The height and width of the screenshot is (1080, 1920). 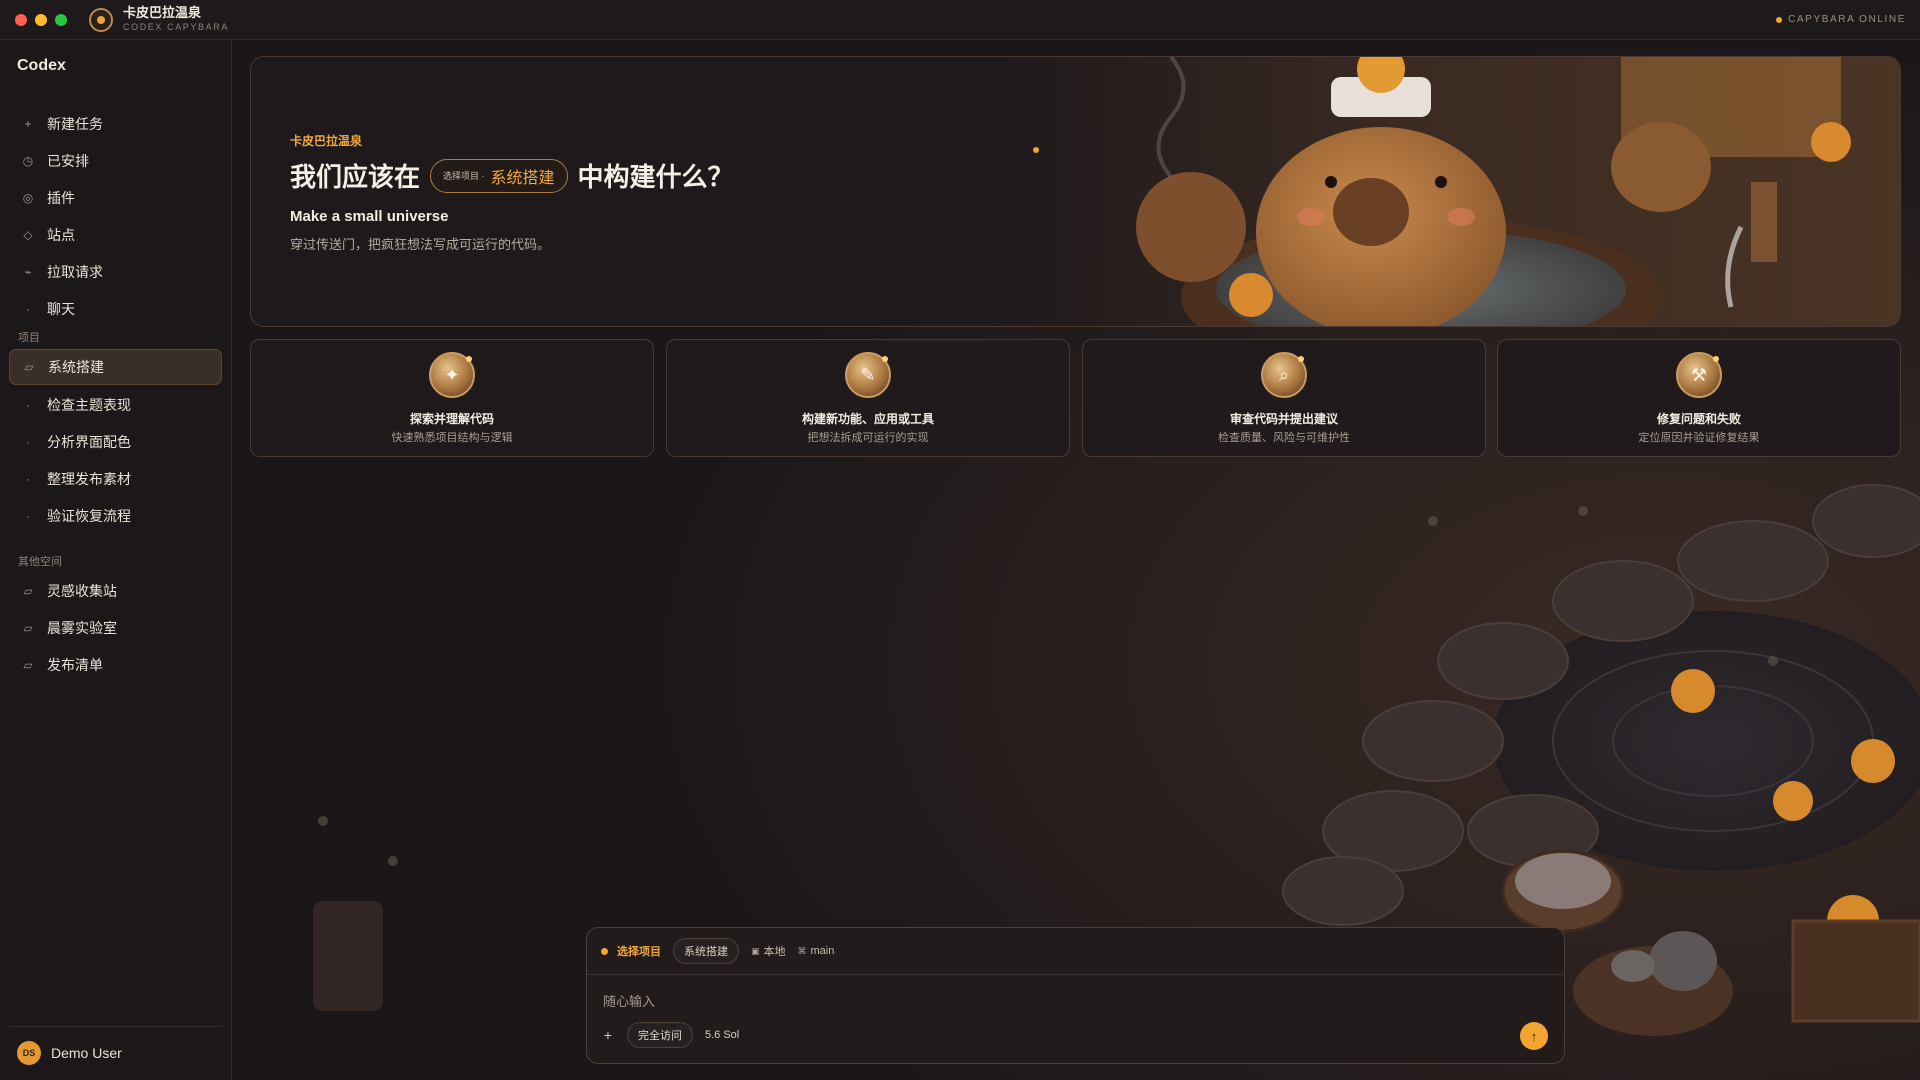 I want to click on sidebar-item-space: ▱ 发布清单, so click(x=115, y=665).